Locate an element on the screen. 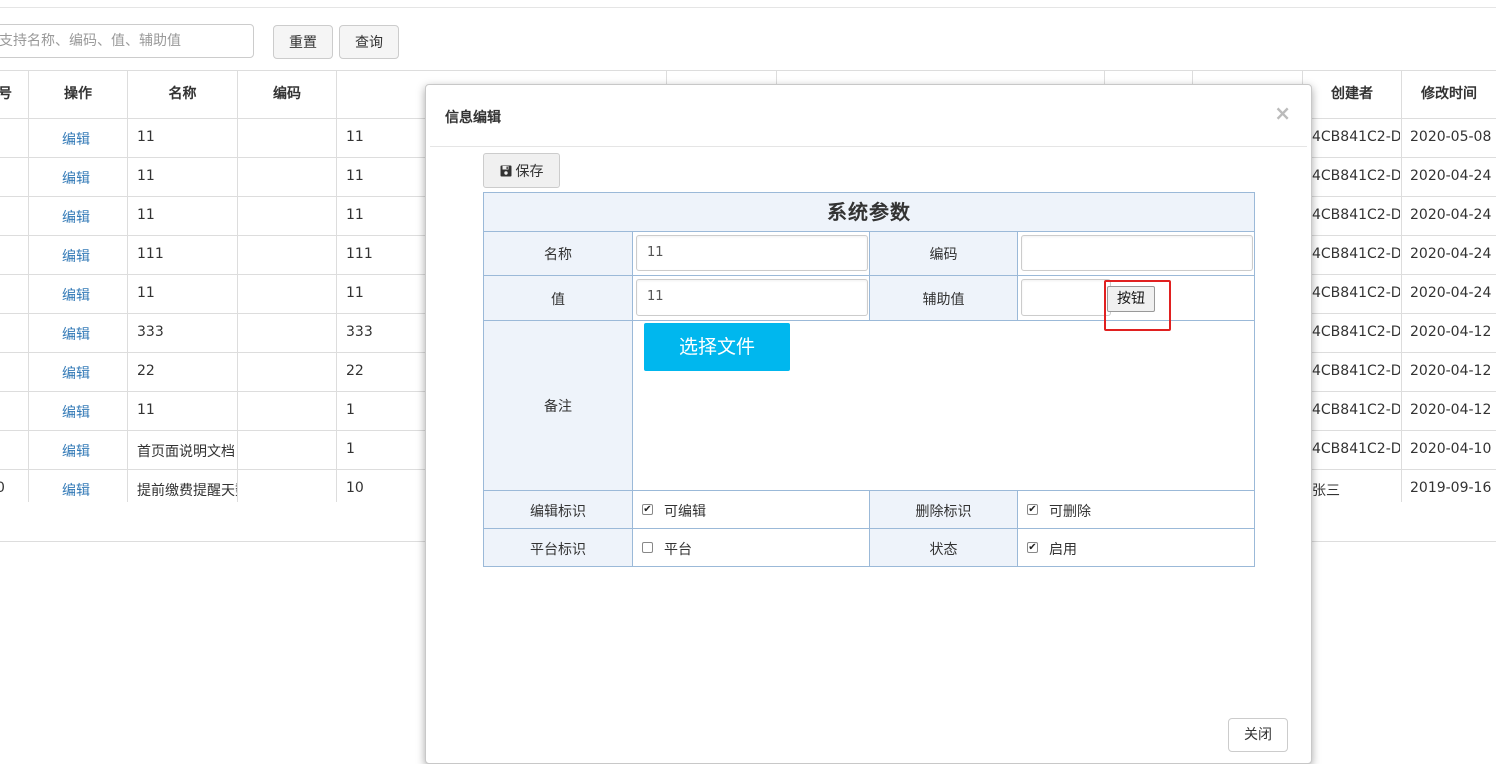 The width and height of the screenshot is (1496, 764). aux-value-input is located at coordinates (1066, 297).